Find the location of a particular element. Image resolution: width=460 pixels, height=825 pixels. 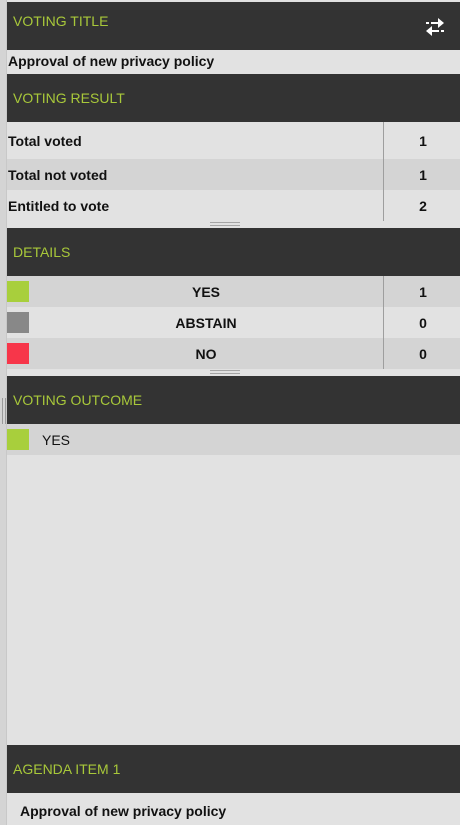

details-row-no: NO 0 is located at coordinates (233, 353).